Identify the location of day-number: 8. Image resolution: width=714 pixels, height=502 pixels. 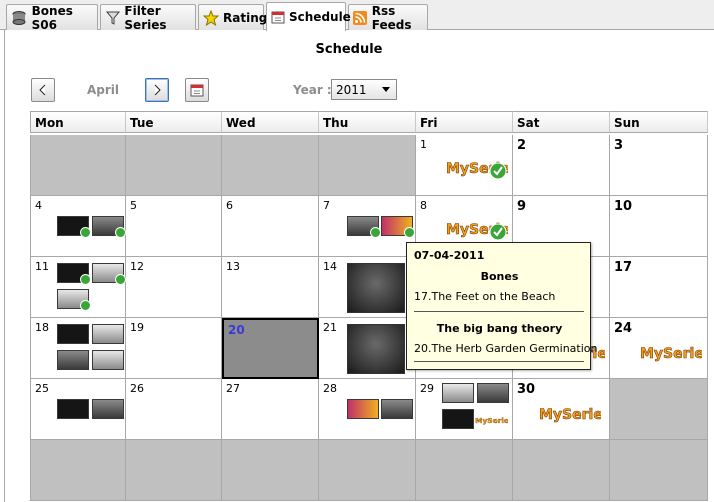
(423, 205).